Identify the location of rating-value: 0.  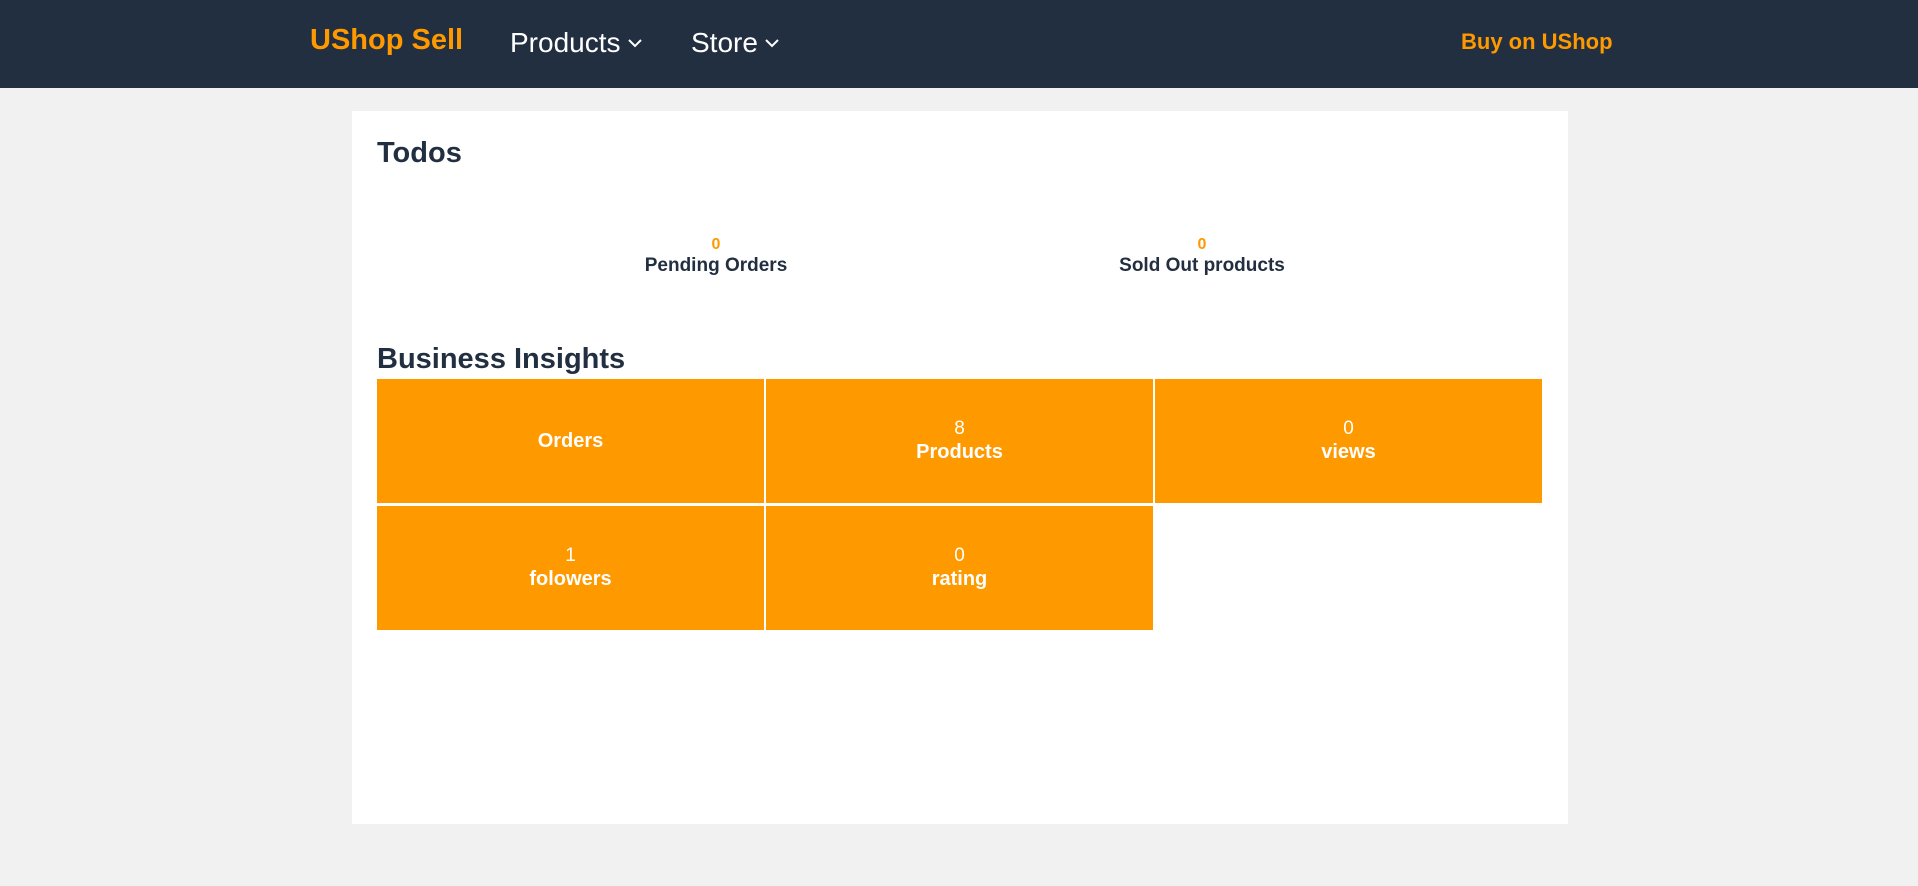
(959, 555).